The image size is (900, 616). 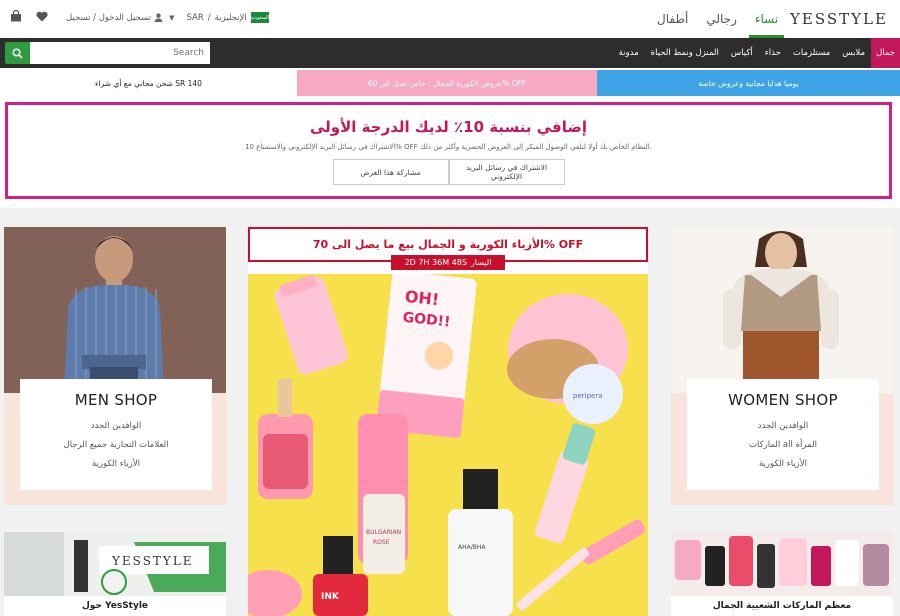 I want to click on nav-beauty: جمال, so click(x=885, y=53).